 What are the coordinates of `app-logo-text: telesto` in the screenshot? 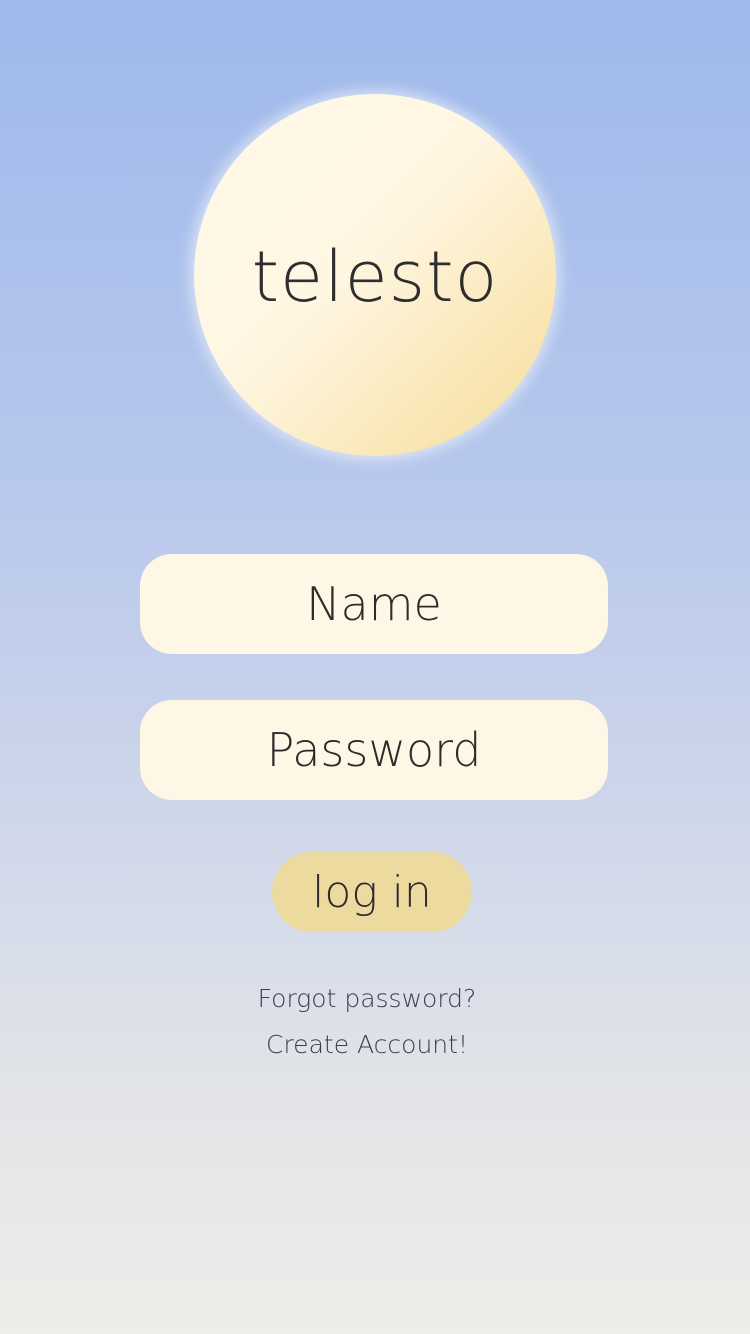 It's located at (375, 277).